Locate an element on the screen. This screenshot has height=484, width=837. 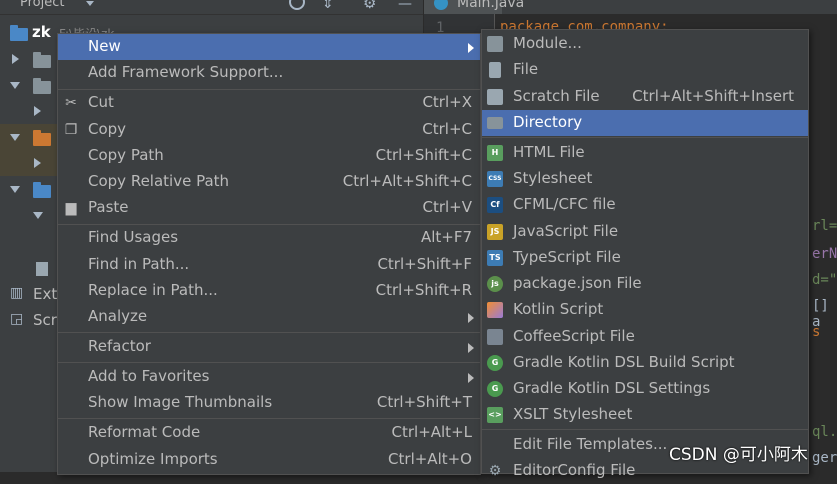
menu-item-refactor: Refactor is located at coordinates (269, 347).